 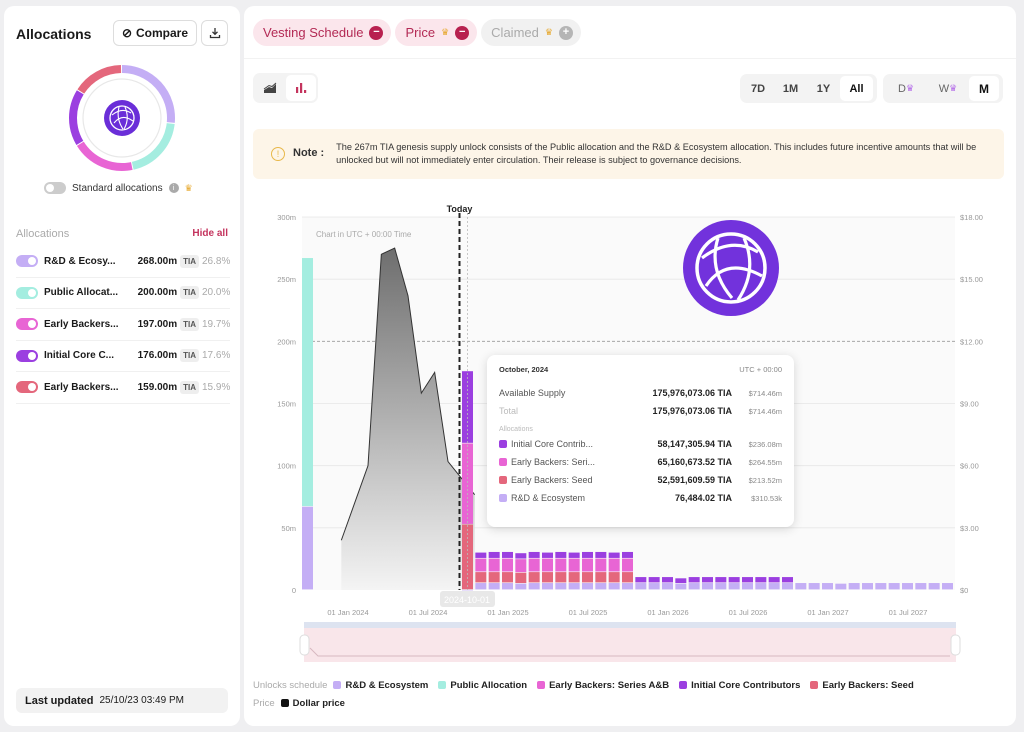 I want to click on tooltip-allocations-label: Allocations, so click(x=516, y=429).